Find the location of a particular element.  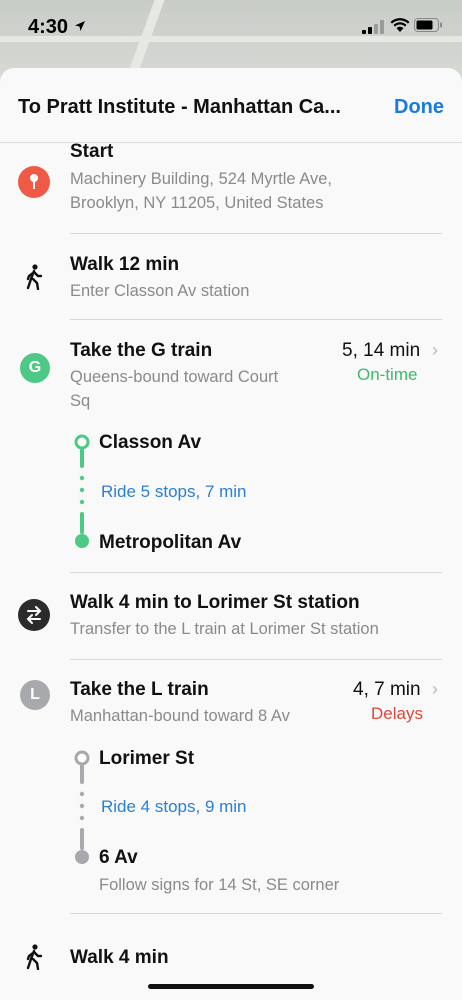

l-train-line-diagram is located at coordinates (82, 807).